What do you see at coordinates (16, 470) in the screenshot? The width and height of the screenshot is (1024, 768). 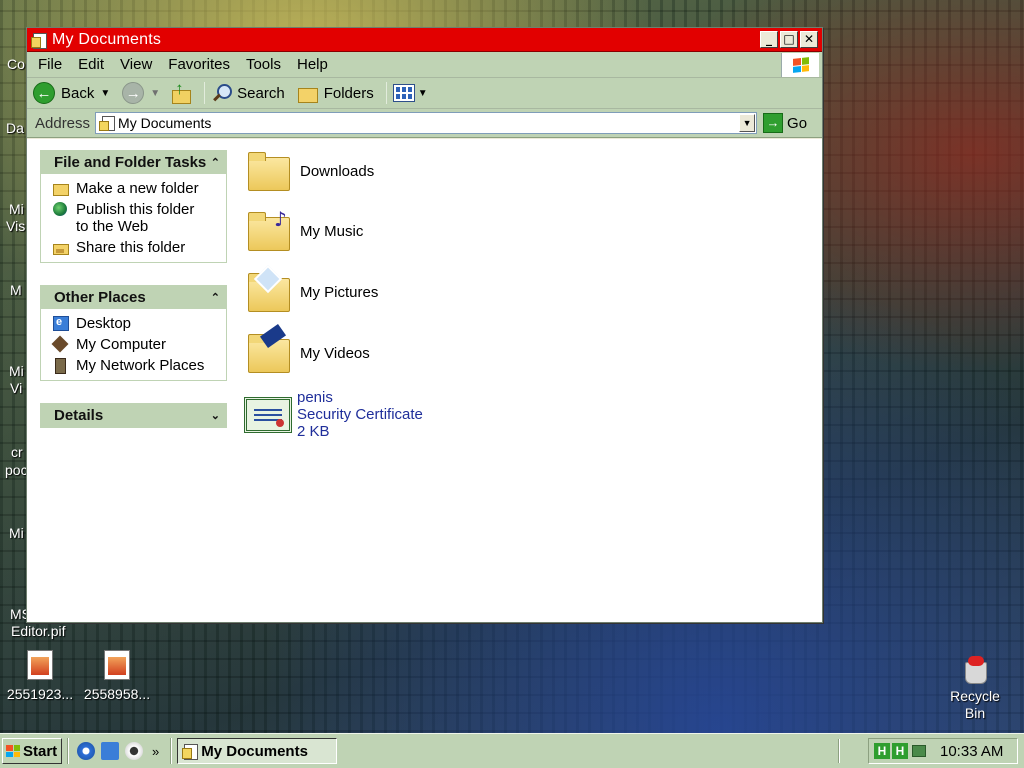 I see `desktop-icon-label: poc` at bounding box center [16, 470].